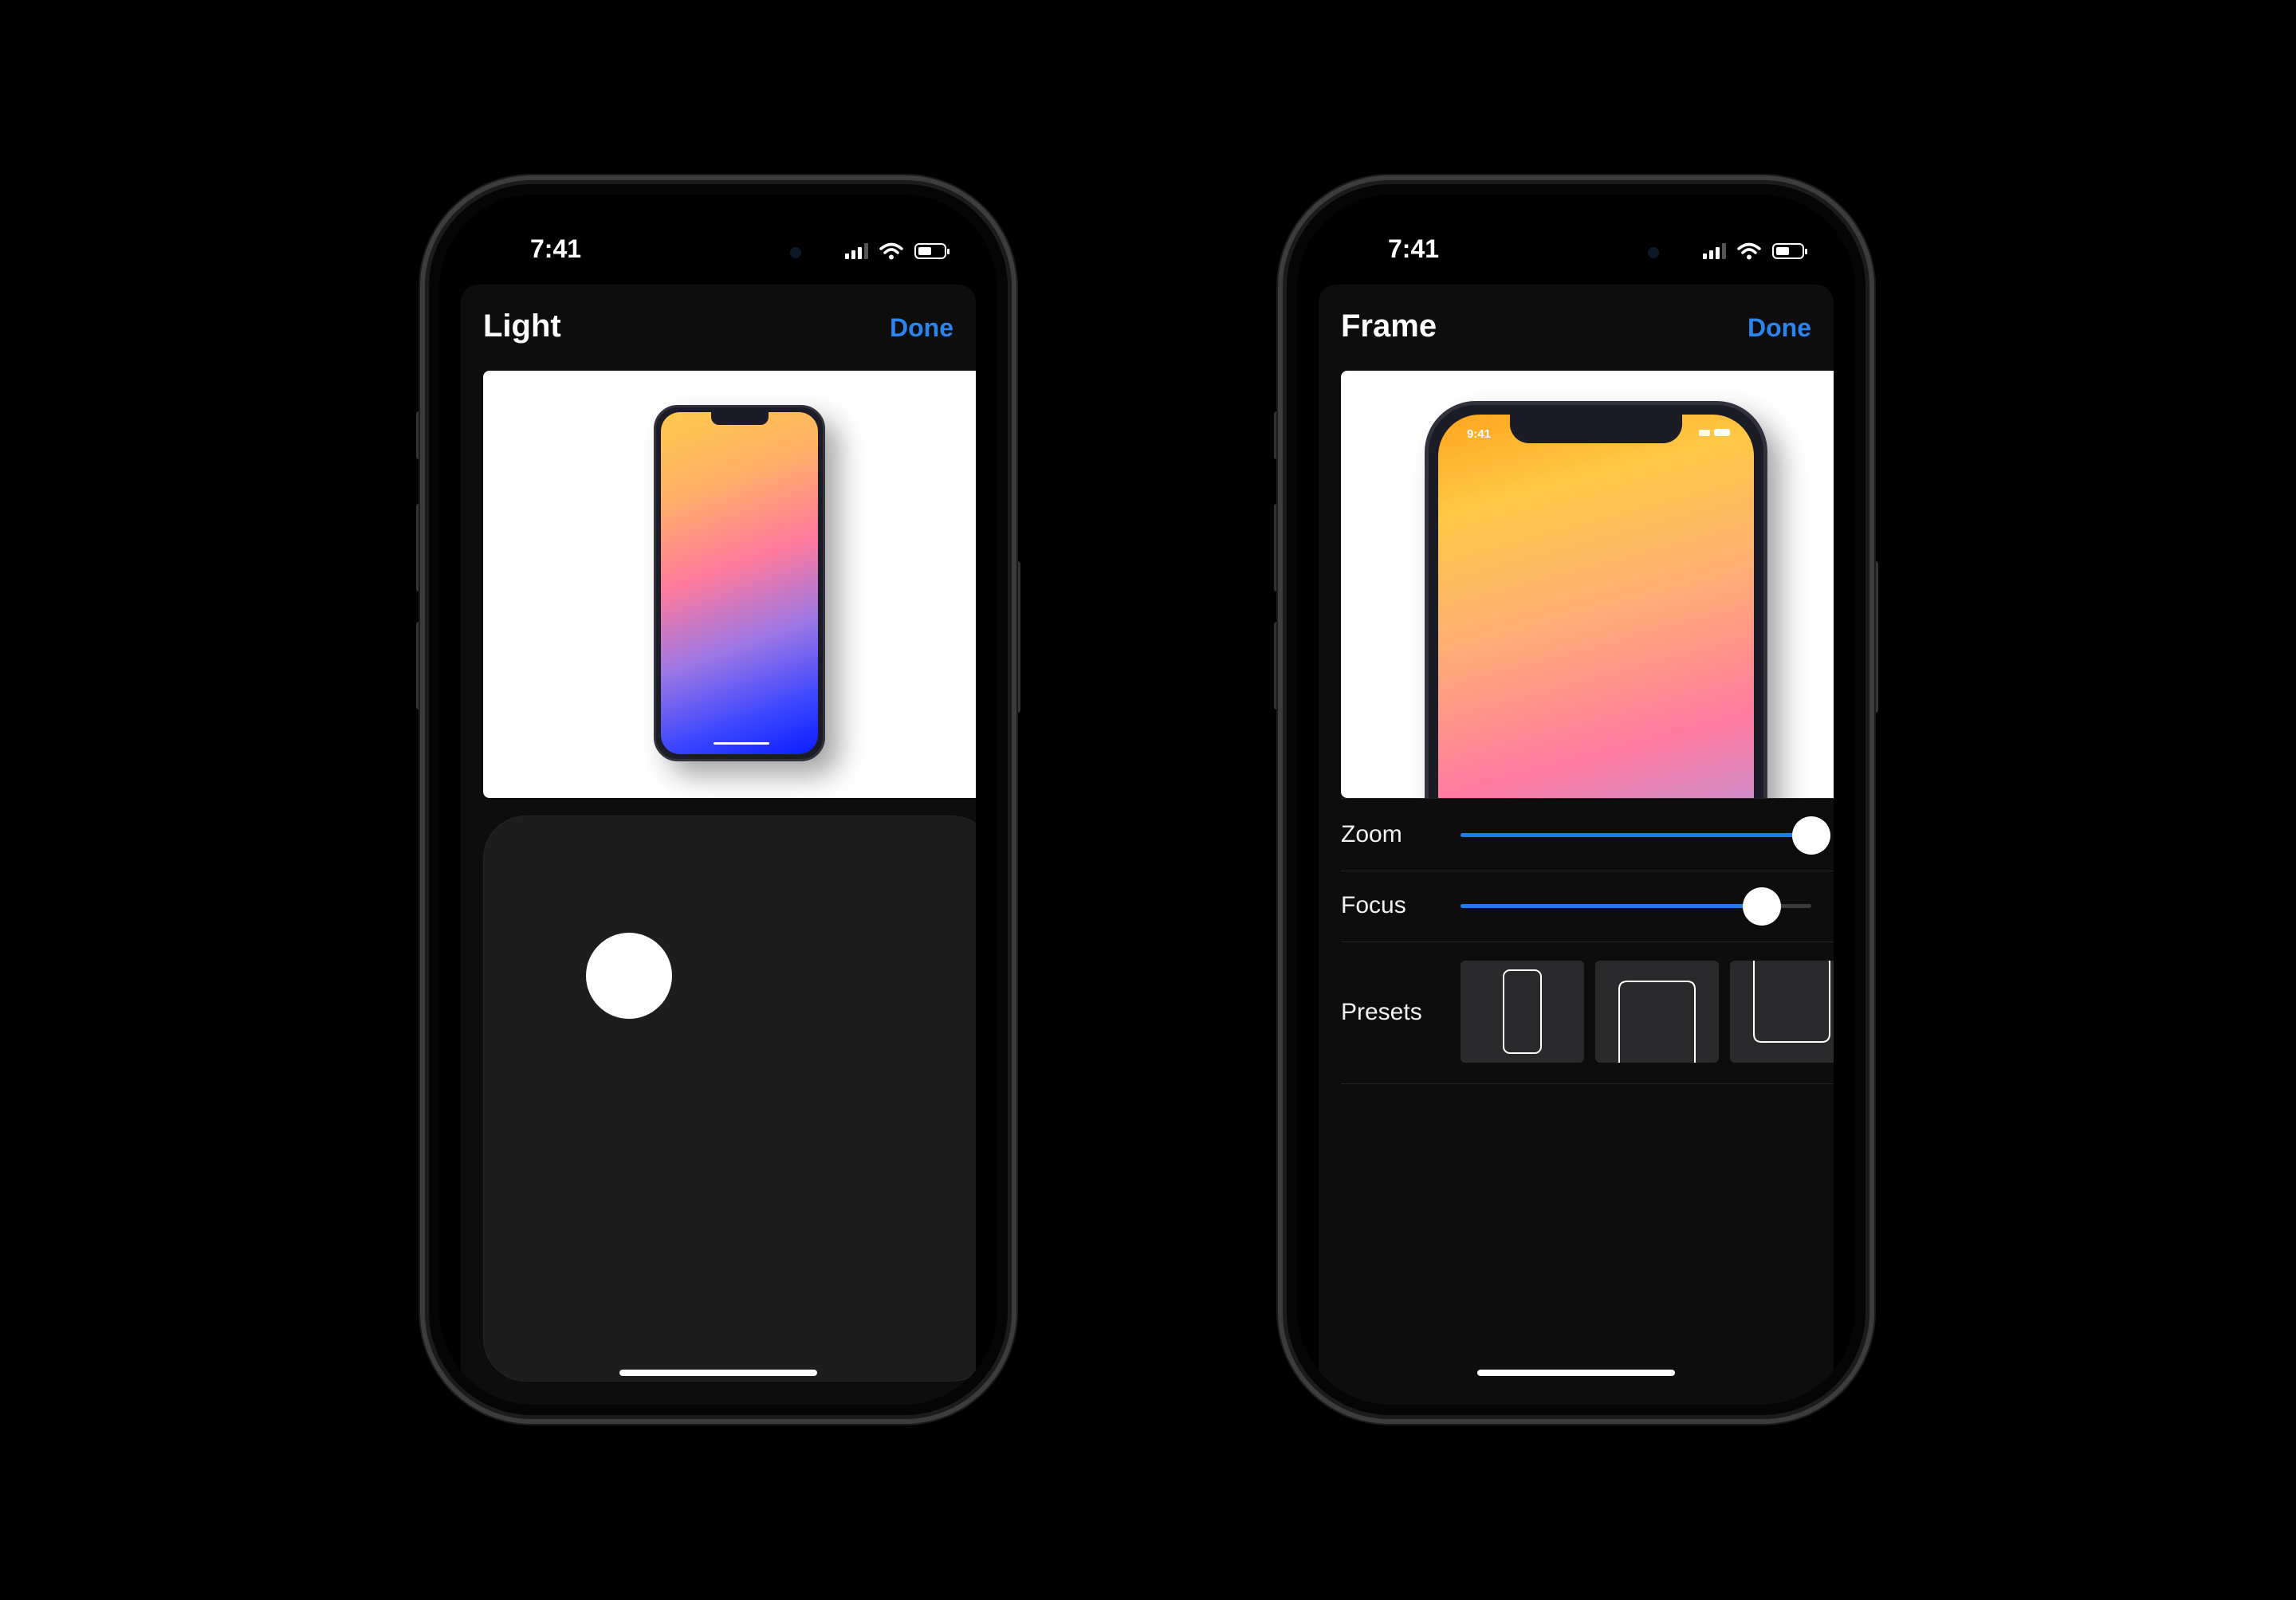 This screenshot has width=2296, height=1600. I want to click on preset-close-up-phone, so click(1782, 1012).